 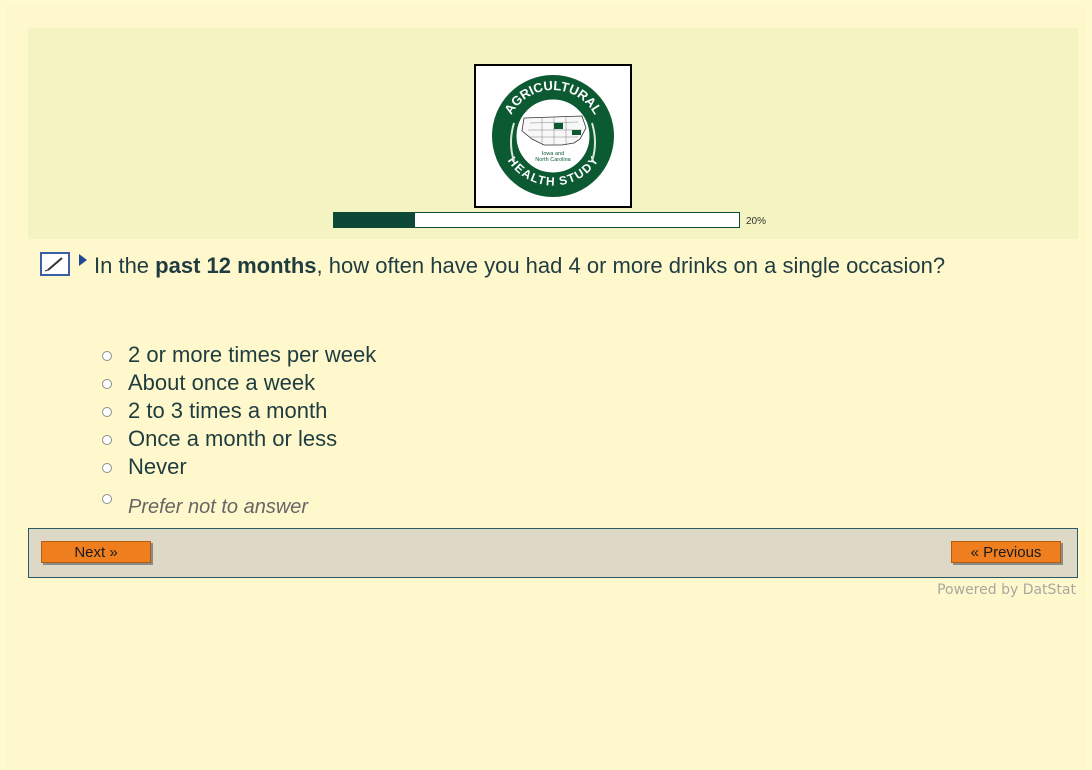 I want to click on option-prefer-not-to-answer: Prefer not to answer, so click(x=205, y=506).